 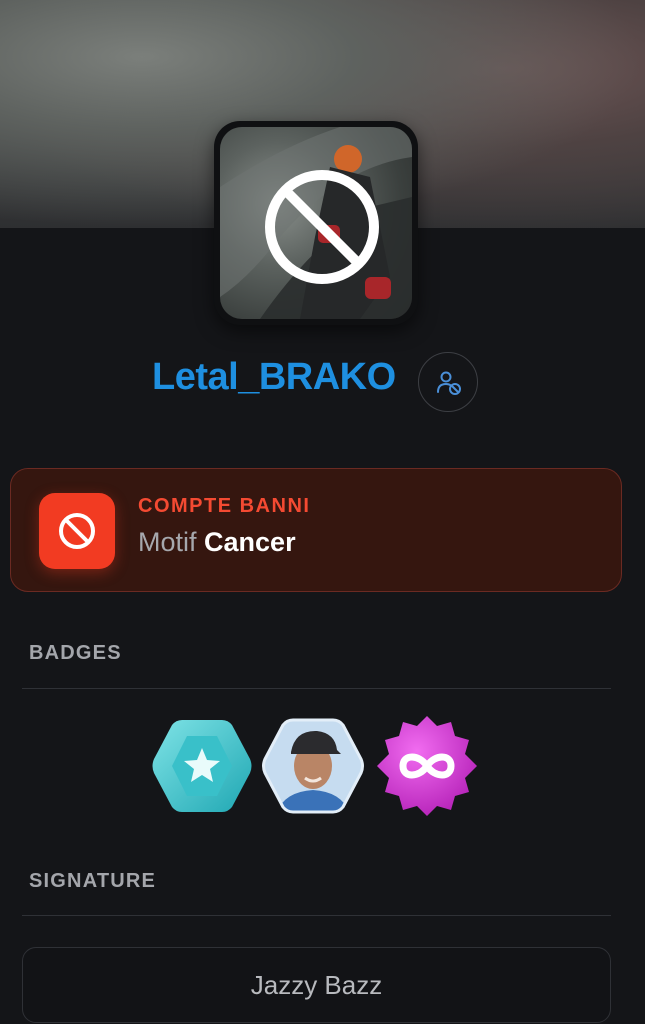 I want to click on badges-section-title: BADGES, so click(x=75, y=653).